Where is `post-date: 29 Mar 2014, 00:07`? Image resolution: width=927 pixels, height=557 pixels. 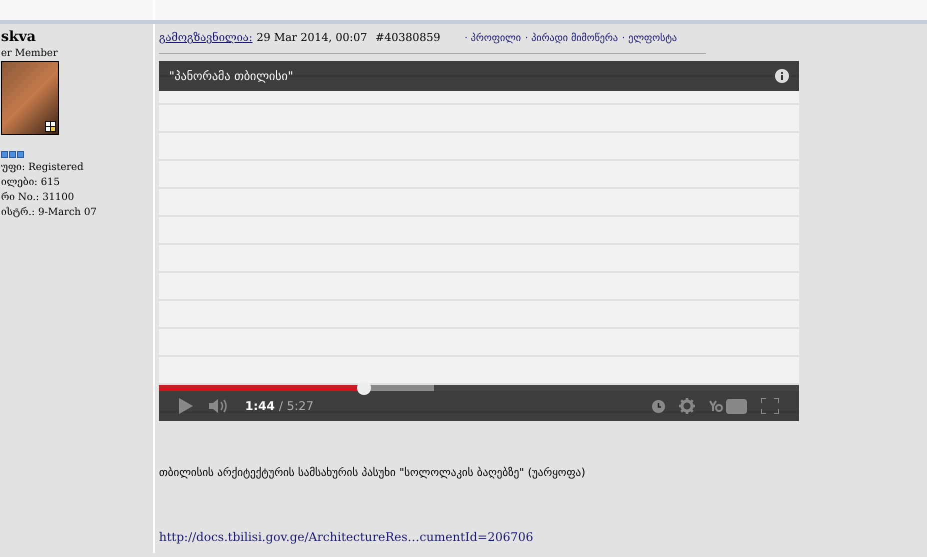 post-date: 29 Mar 2014, 00:07 is located at coordinates (312, 38).